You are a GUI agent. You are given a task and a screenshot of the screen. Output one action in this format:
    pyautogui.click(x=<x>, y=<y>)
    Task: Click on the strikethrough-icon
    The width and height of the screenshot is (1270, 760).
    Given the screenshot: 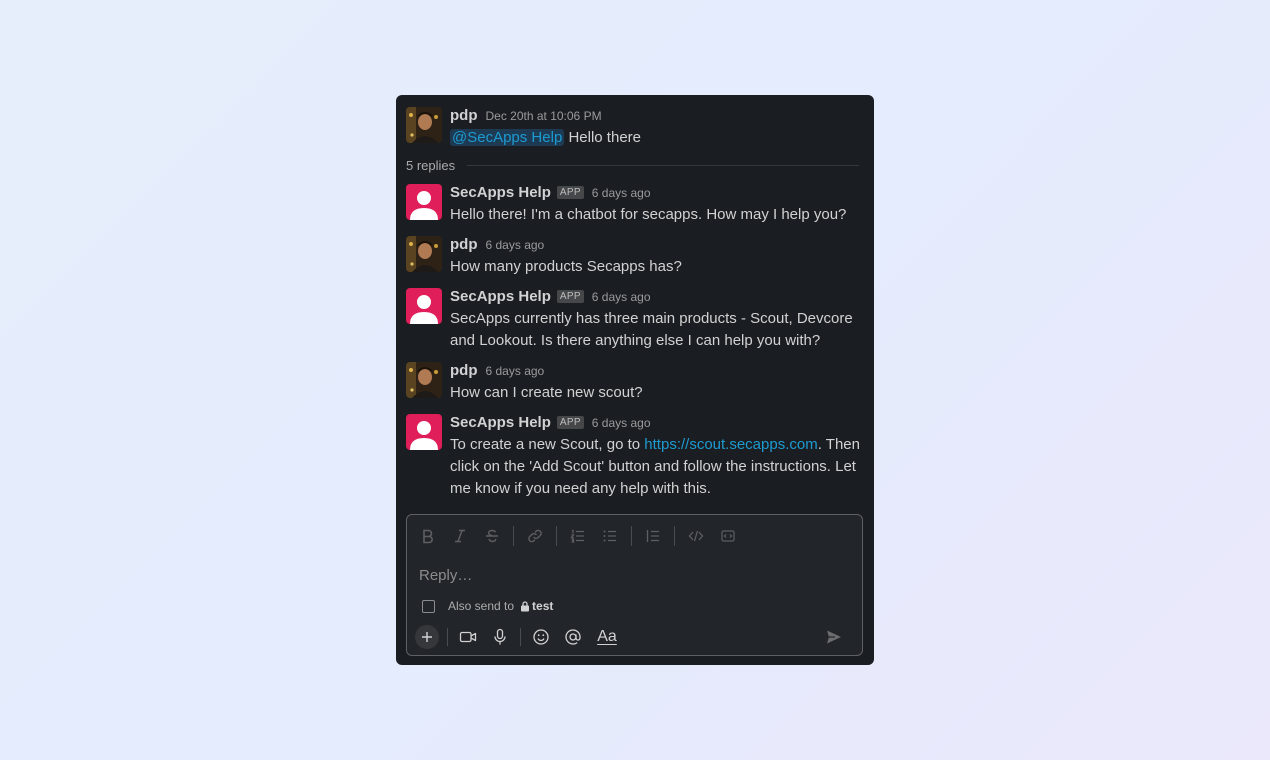 What is the action you would take?
    pyautogui.click(x=492, y=536)
    